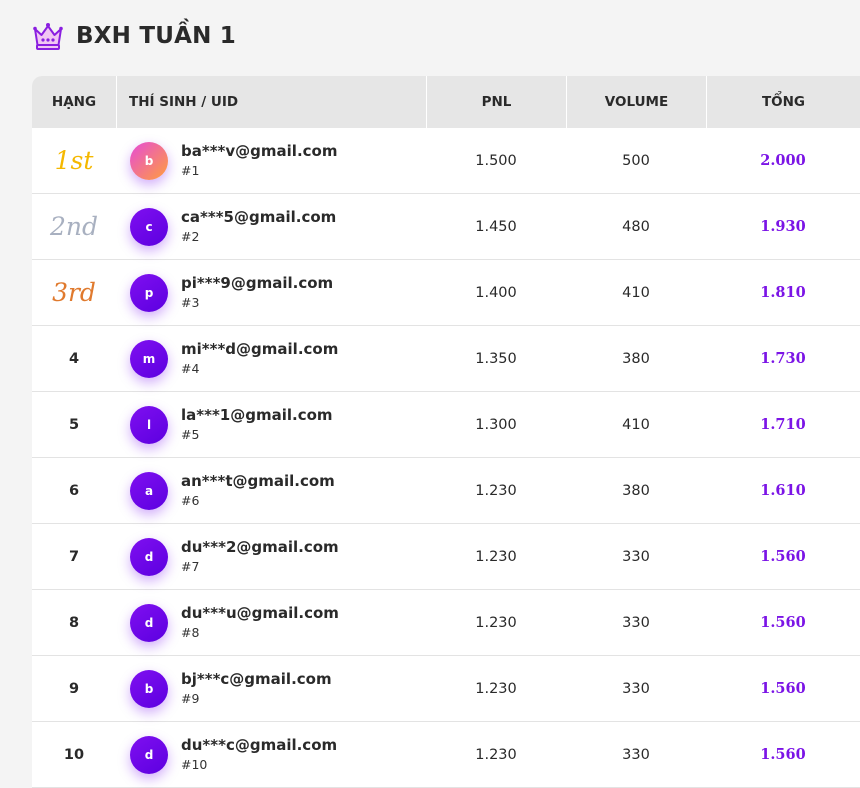  Describe the element at coordinates (783, 226) in the screenshot. I see `total-cell: 1.930` at that location.